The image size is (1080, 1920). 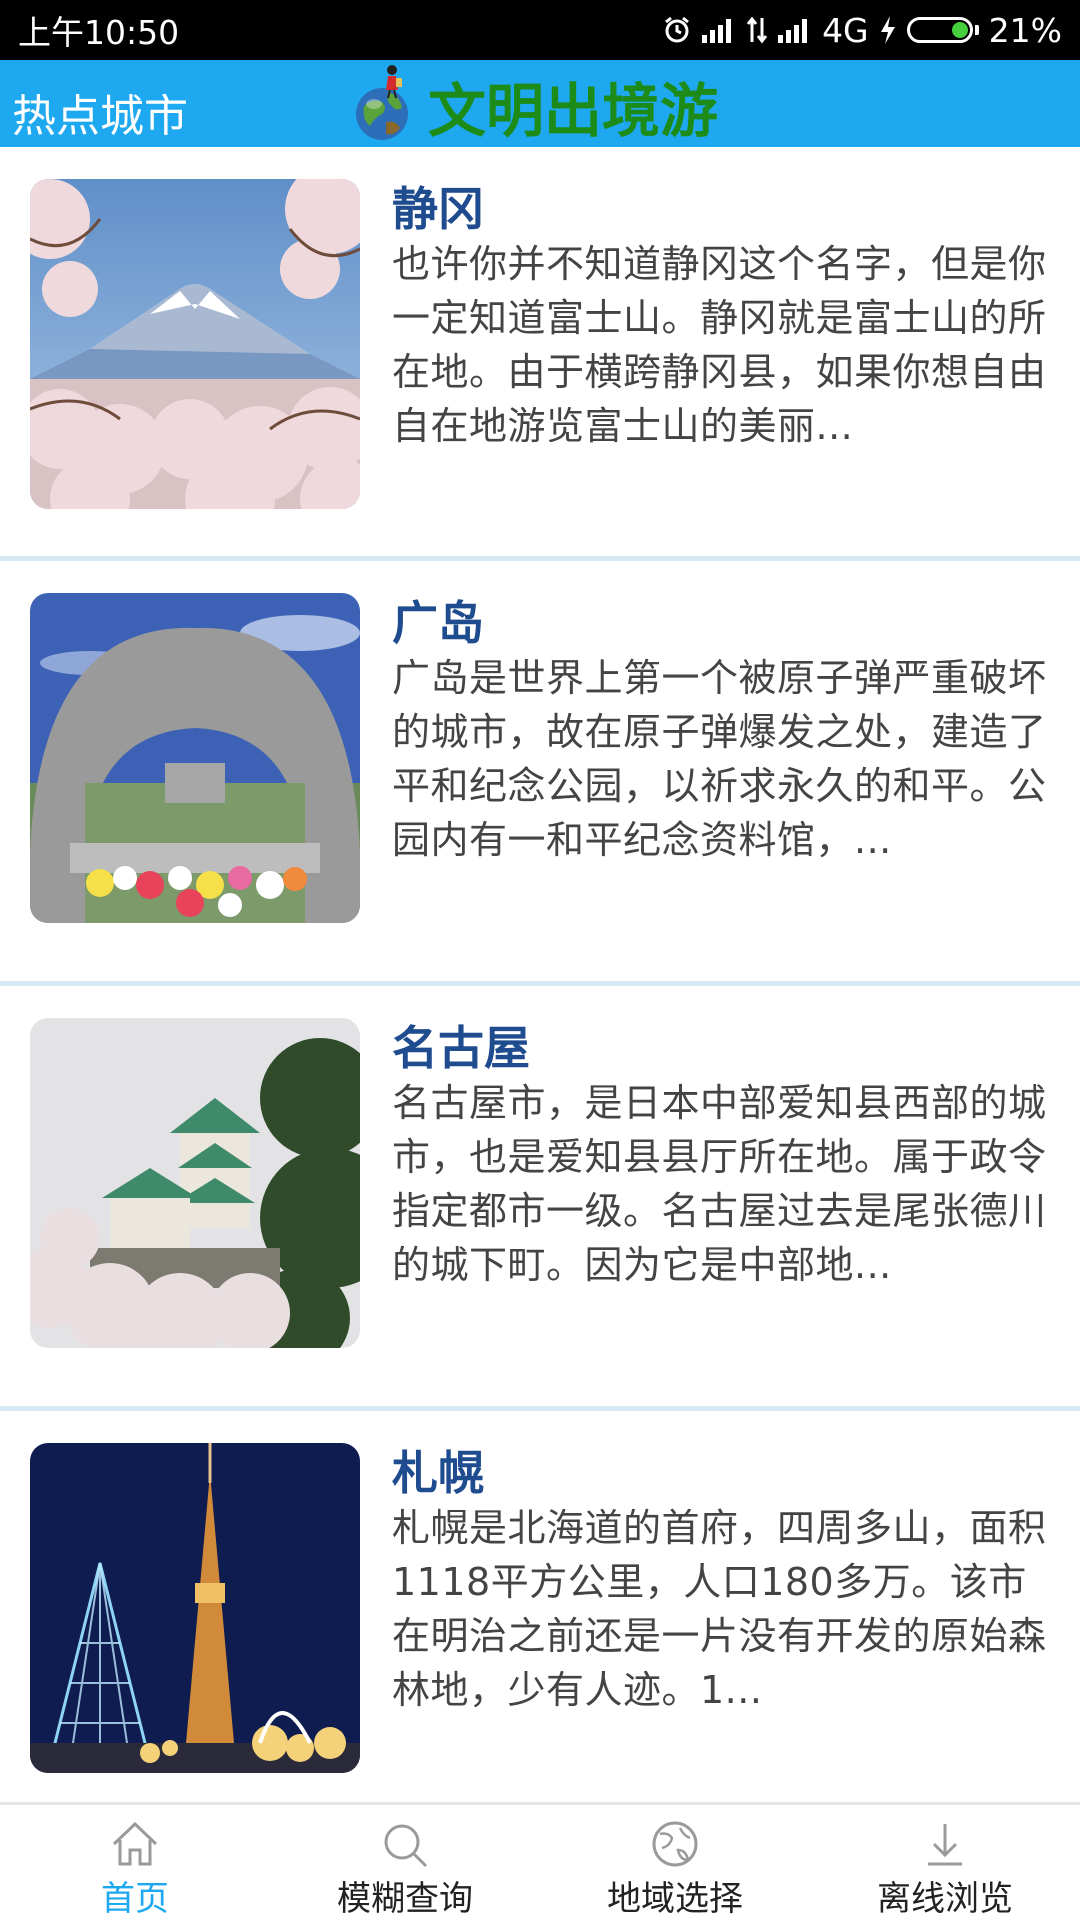 I want to click on search-icon, so click(x=405, y=1844).